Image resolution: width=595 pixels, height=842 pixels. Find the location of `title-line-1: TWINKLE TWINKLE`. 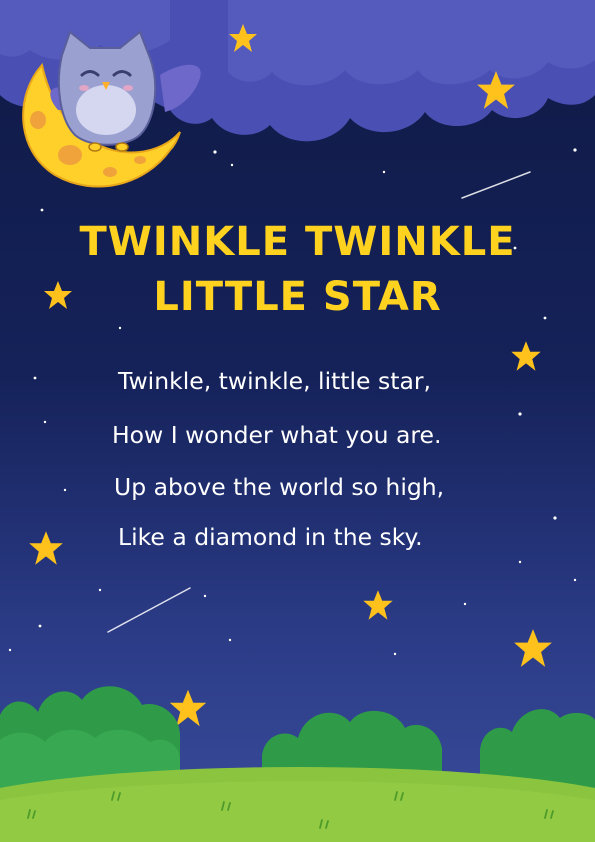

title-line-1: TWINKLE TWINKLE is located at coordinates (297, 242).